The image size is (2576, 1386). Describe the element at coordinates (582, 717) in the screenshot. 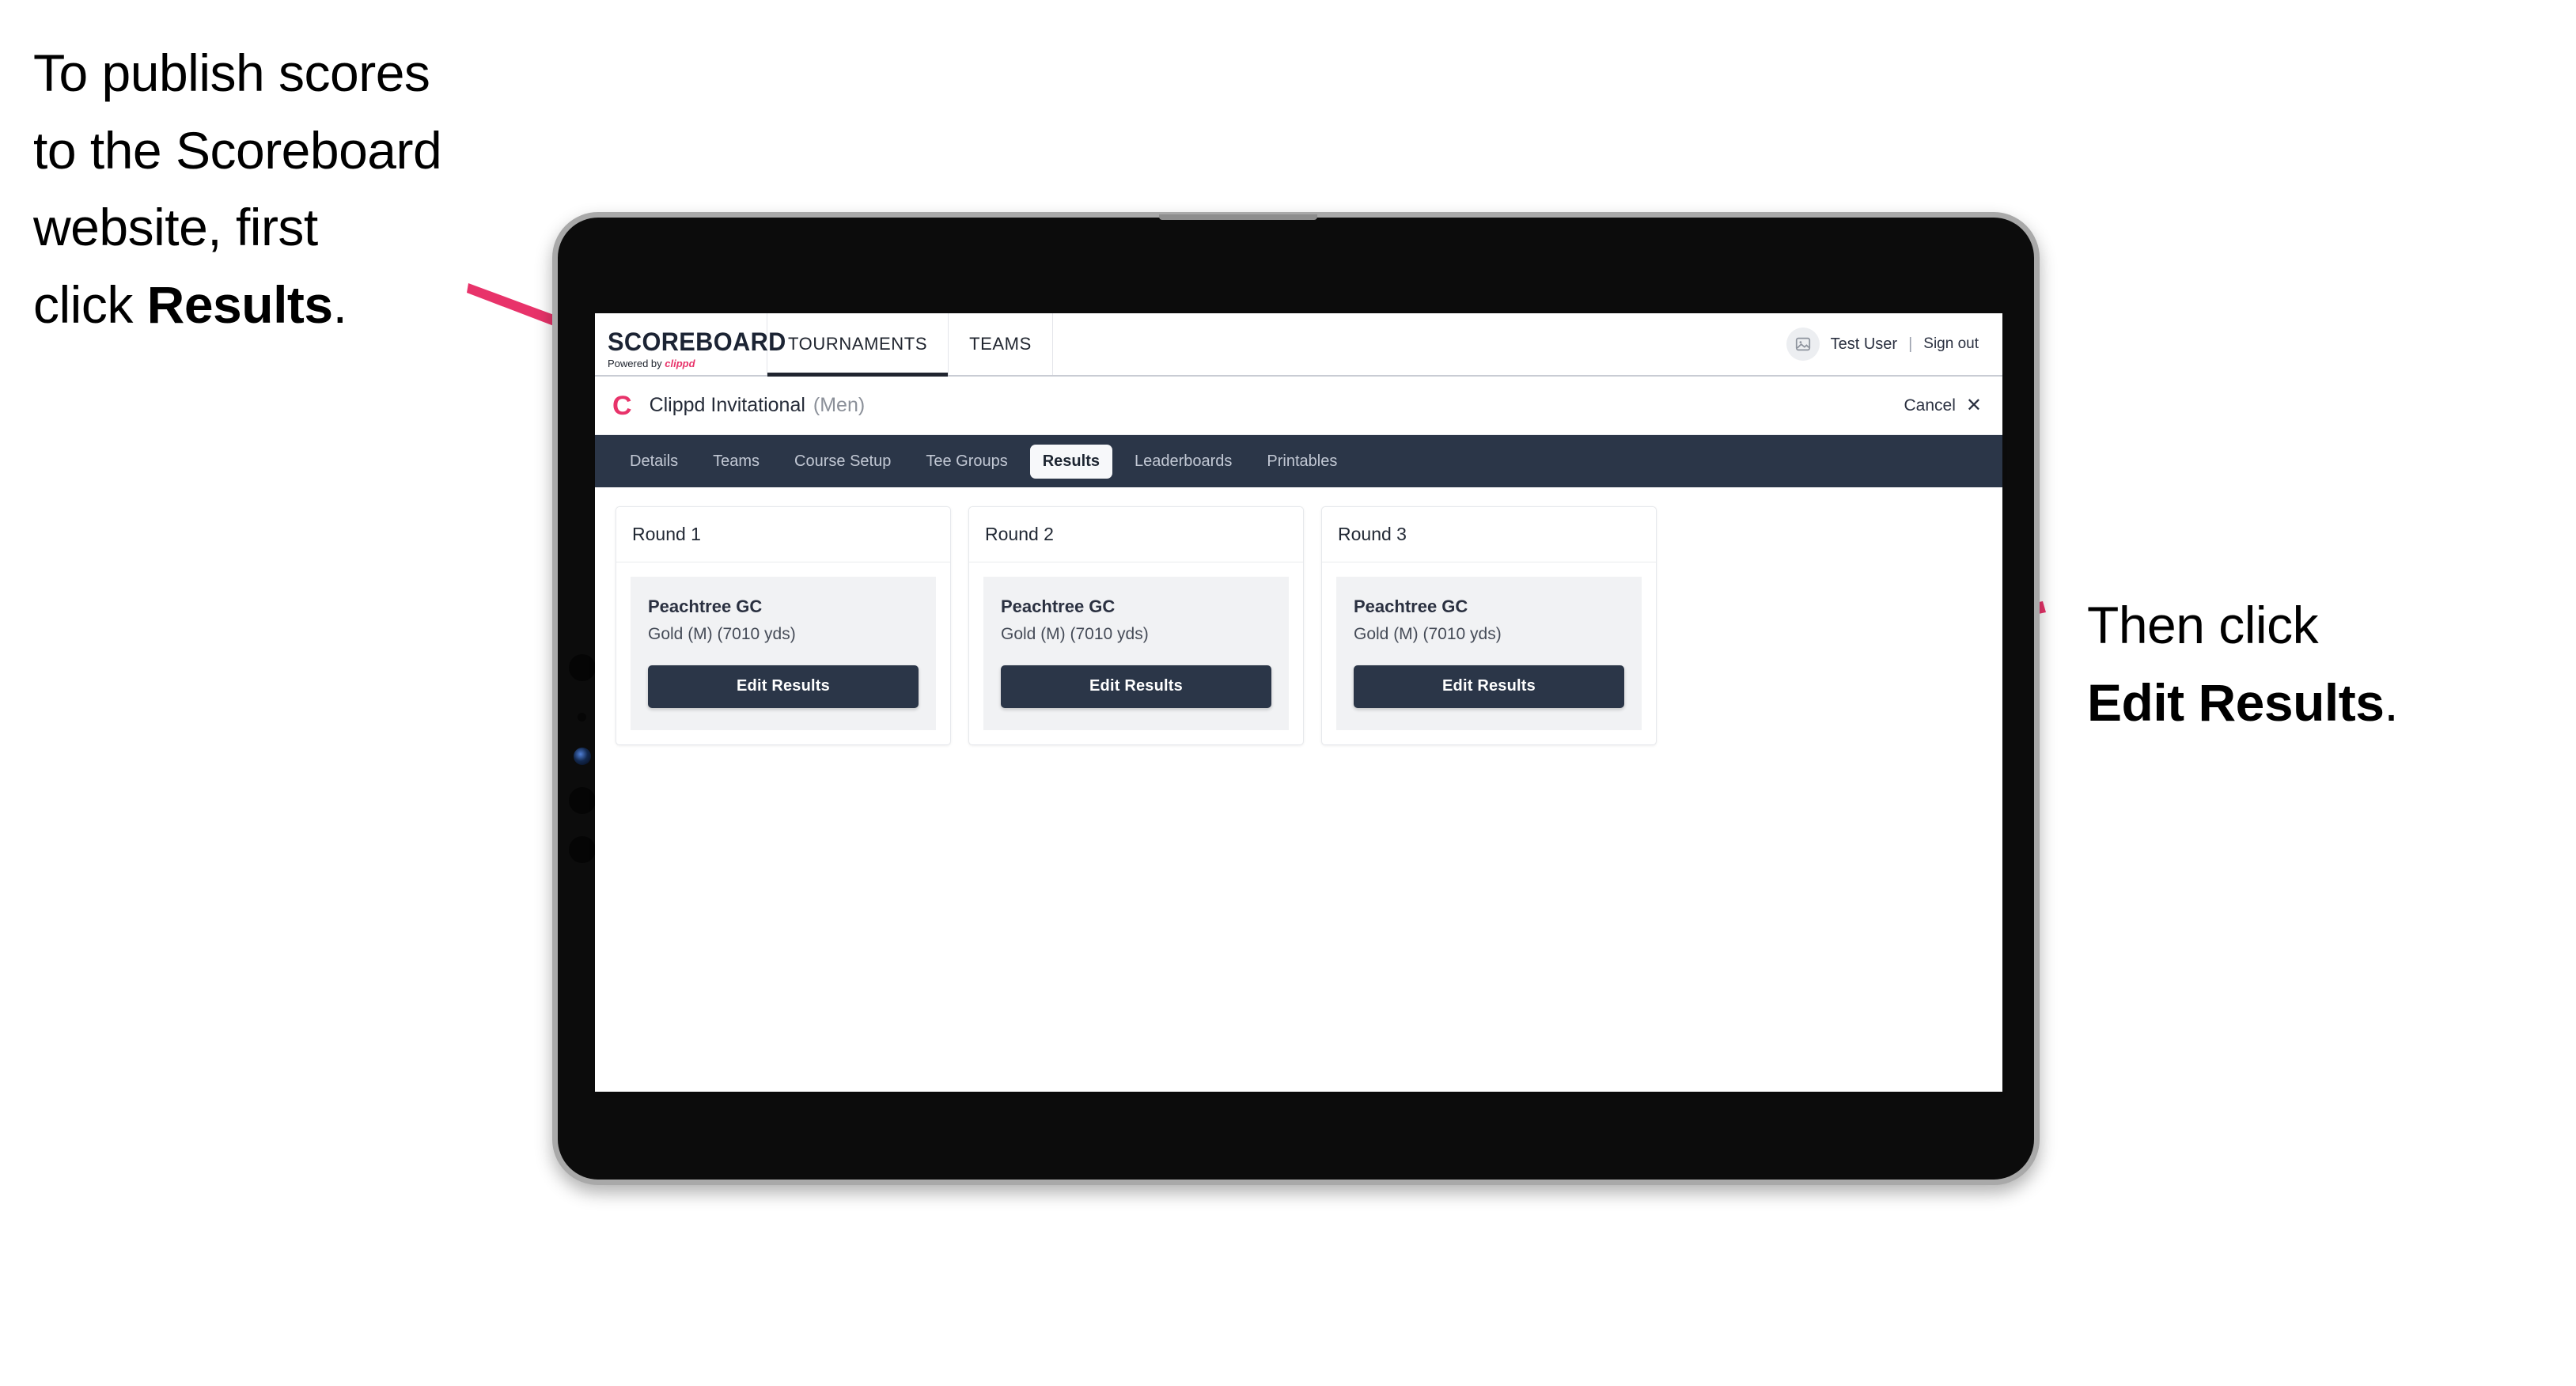

I see `device-microphone-icon` at that location.